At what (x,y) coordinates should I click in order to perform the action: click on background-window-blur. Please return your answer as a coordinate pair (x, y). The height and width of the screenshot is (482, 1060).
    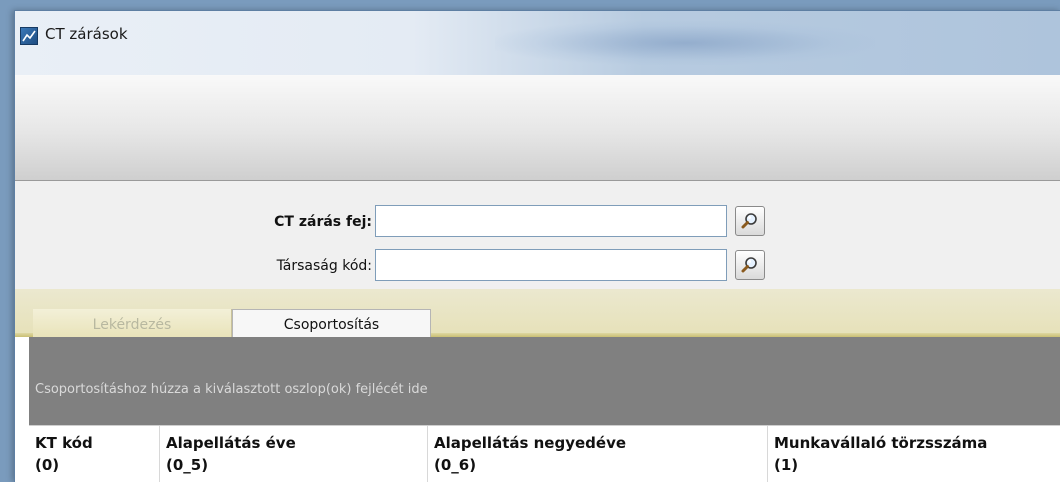
    Looking at the image, I should click on (685, 43).